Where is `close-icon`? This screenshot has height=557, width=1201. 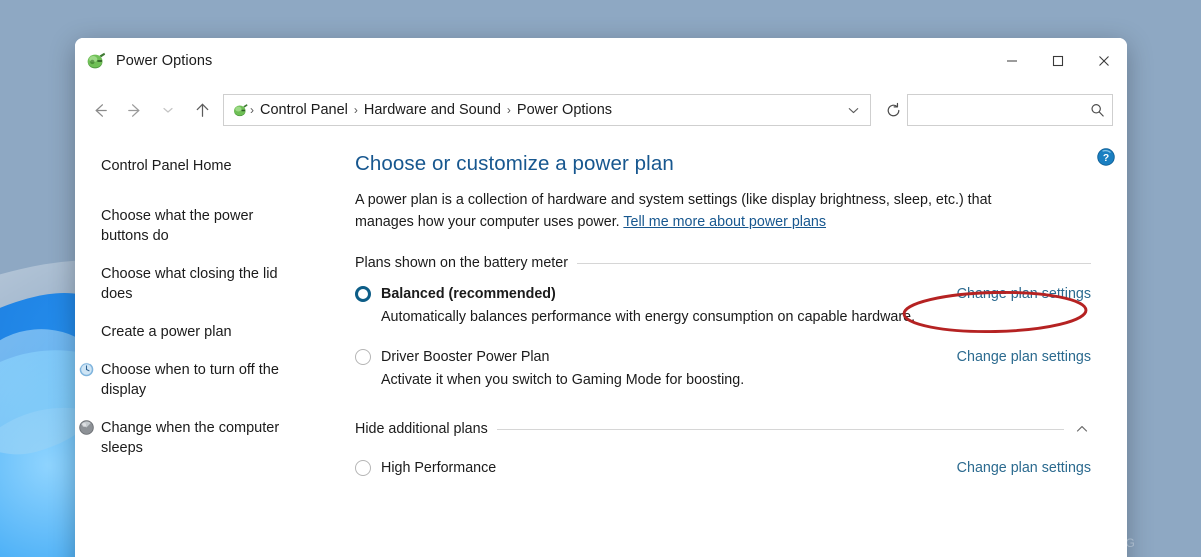 close-icon is located at coordinates (1104, 61).